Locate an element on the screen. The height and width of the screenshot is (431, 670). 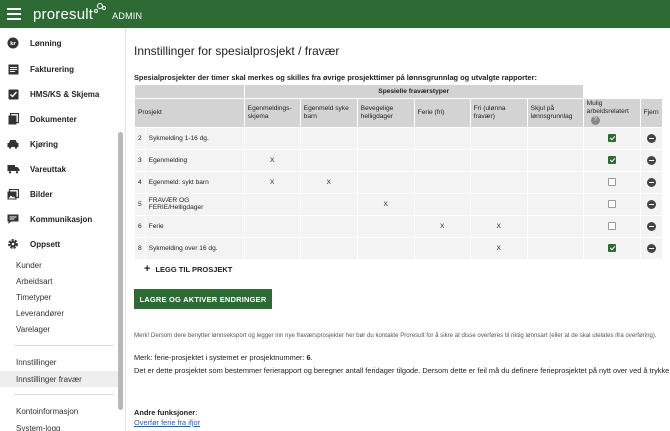
sidebar-item-dokumenter: Dokumenter is located at coordinates (60, 119).